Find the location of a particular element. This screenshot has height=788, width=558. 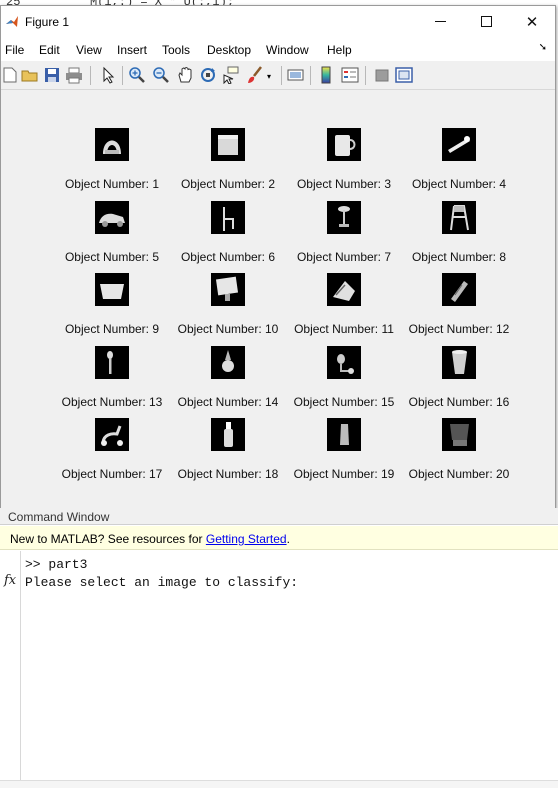

maximize-icon is located at coordinates (486, 21).